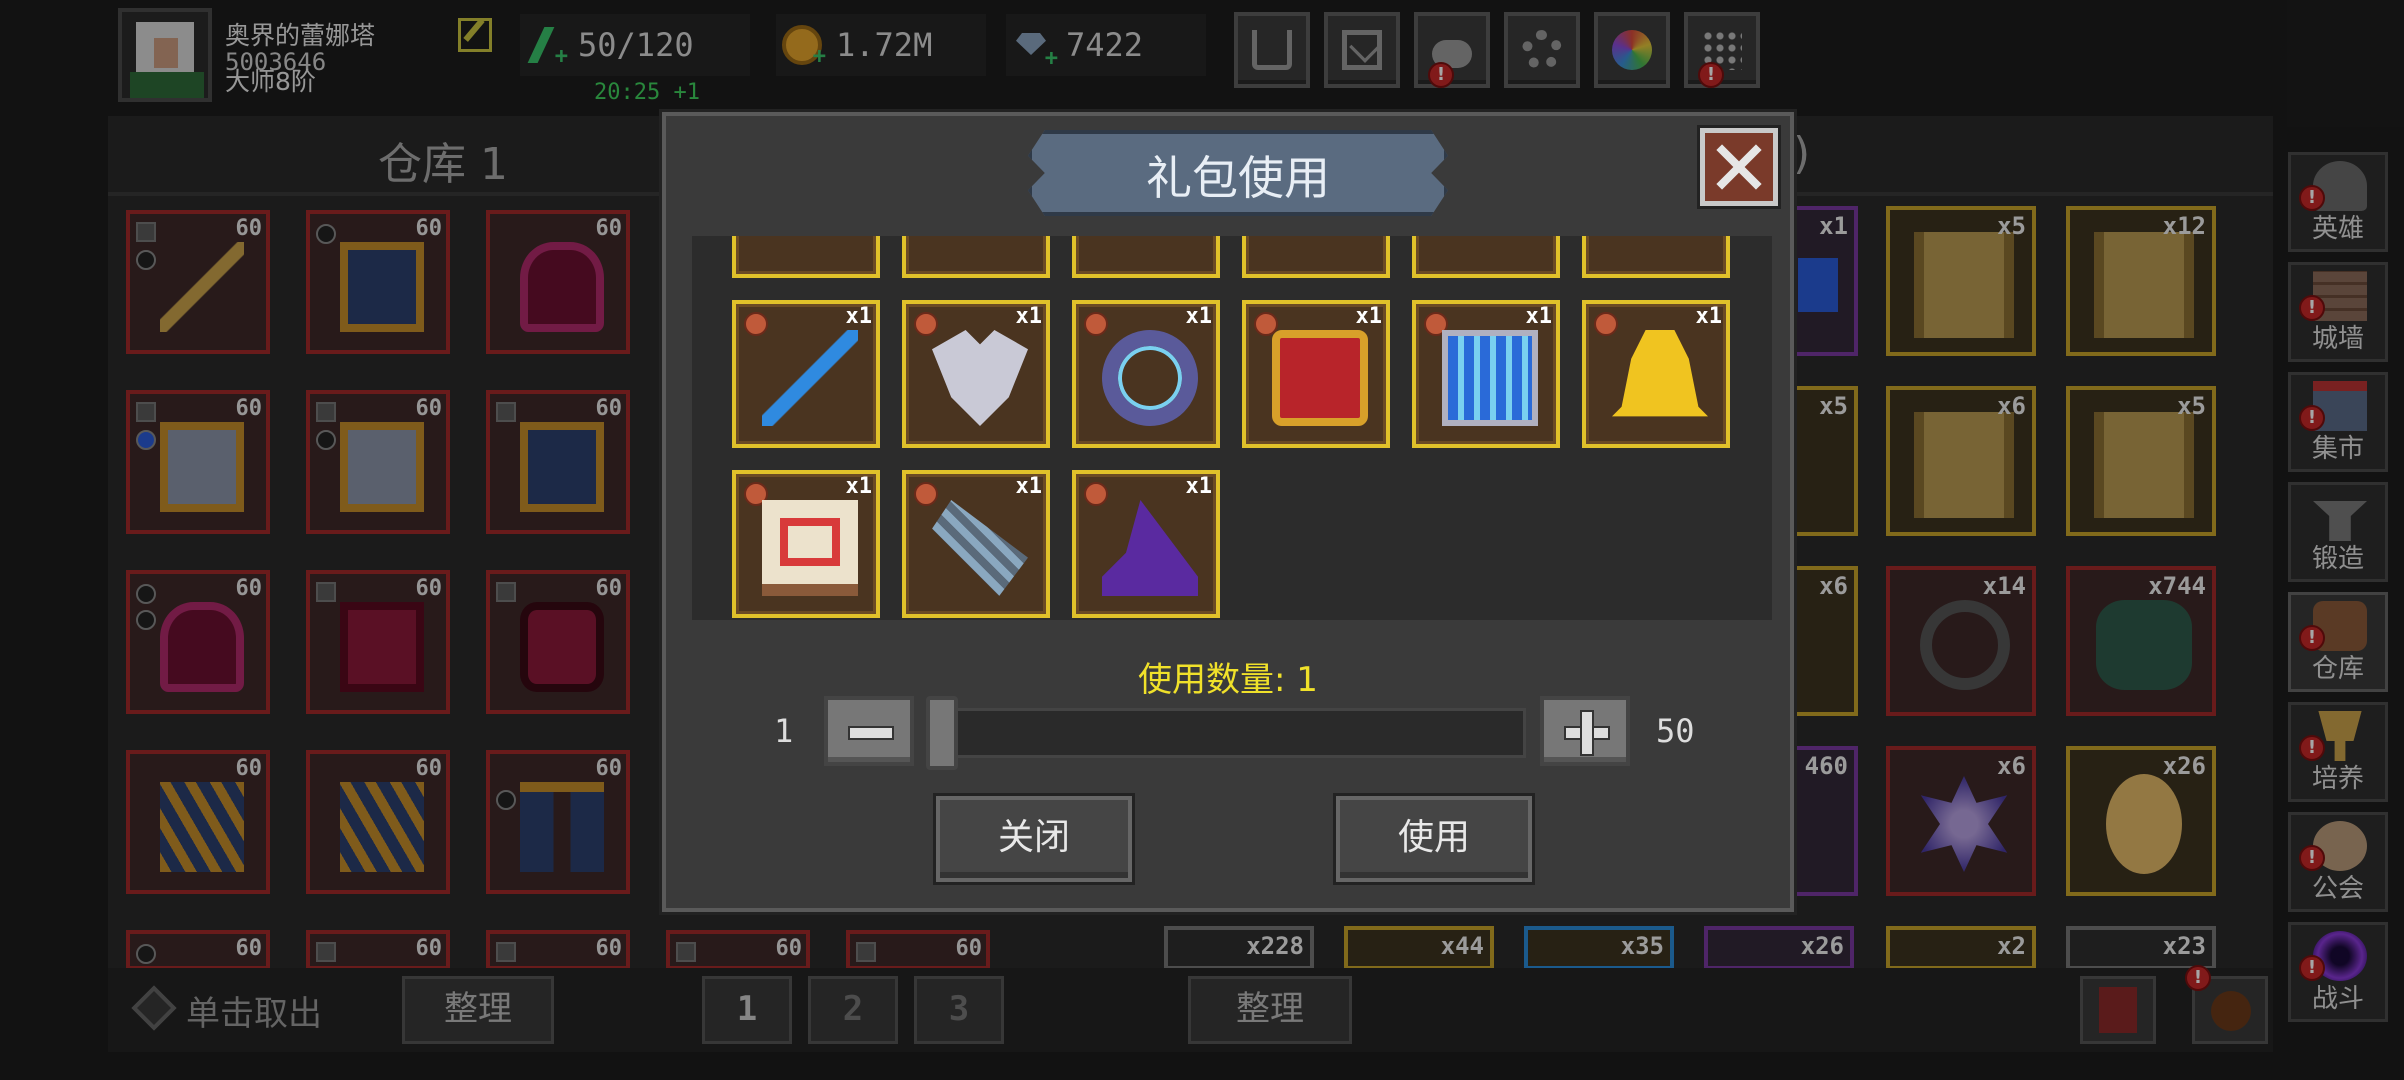  I want to click on golden-bell-icon, so click(1660, 373).